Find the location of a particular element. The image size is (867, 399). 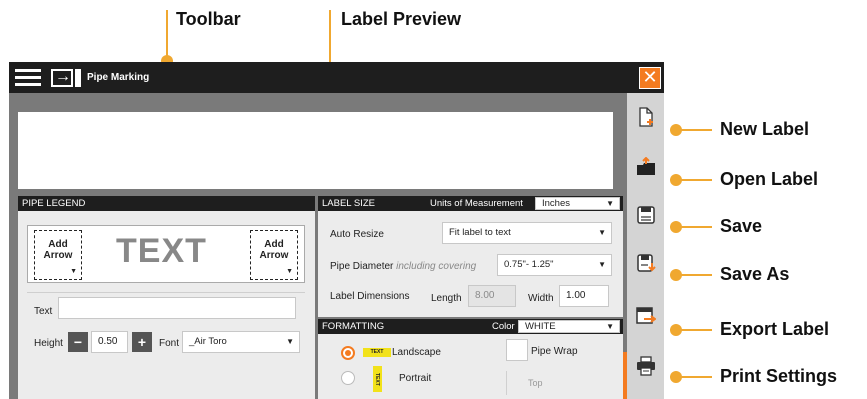

font-label: Font is located at coordinates (169, 343).